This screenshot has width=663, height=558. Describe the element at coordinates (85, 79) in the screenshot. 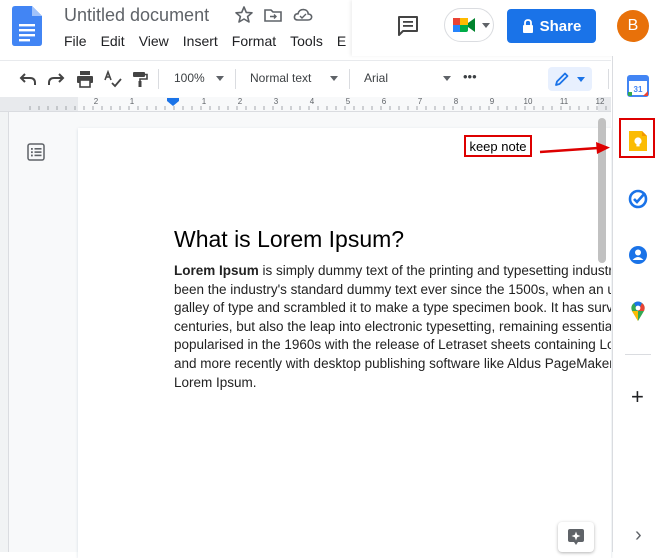

I see `print-icon` at that location.